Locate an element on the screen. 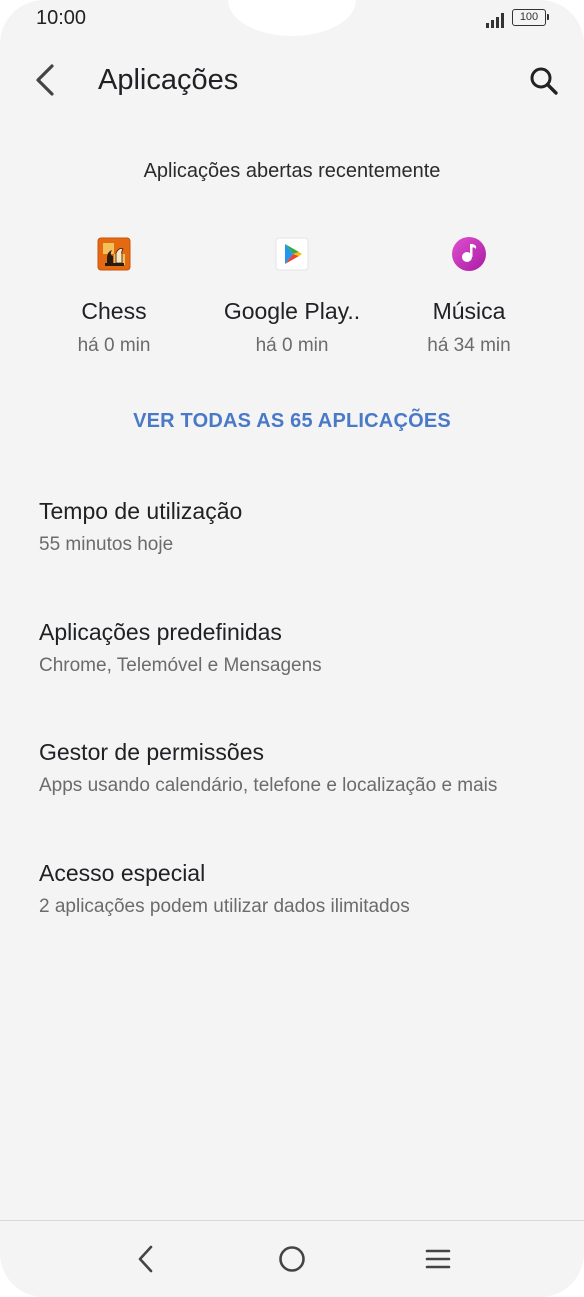 The image size is (584, 1297). music-app-icon is located at coordinates (469, 254).